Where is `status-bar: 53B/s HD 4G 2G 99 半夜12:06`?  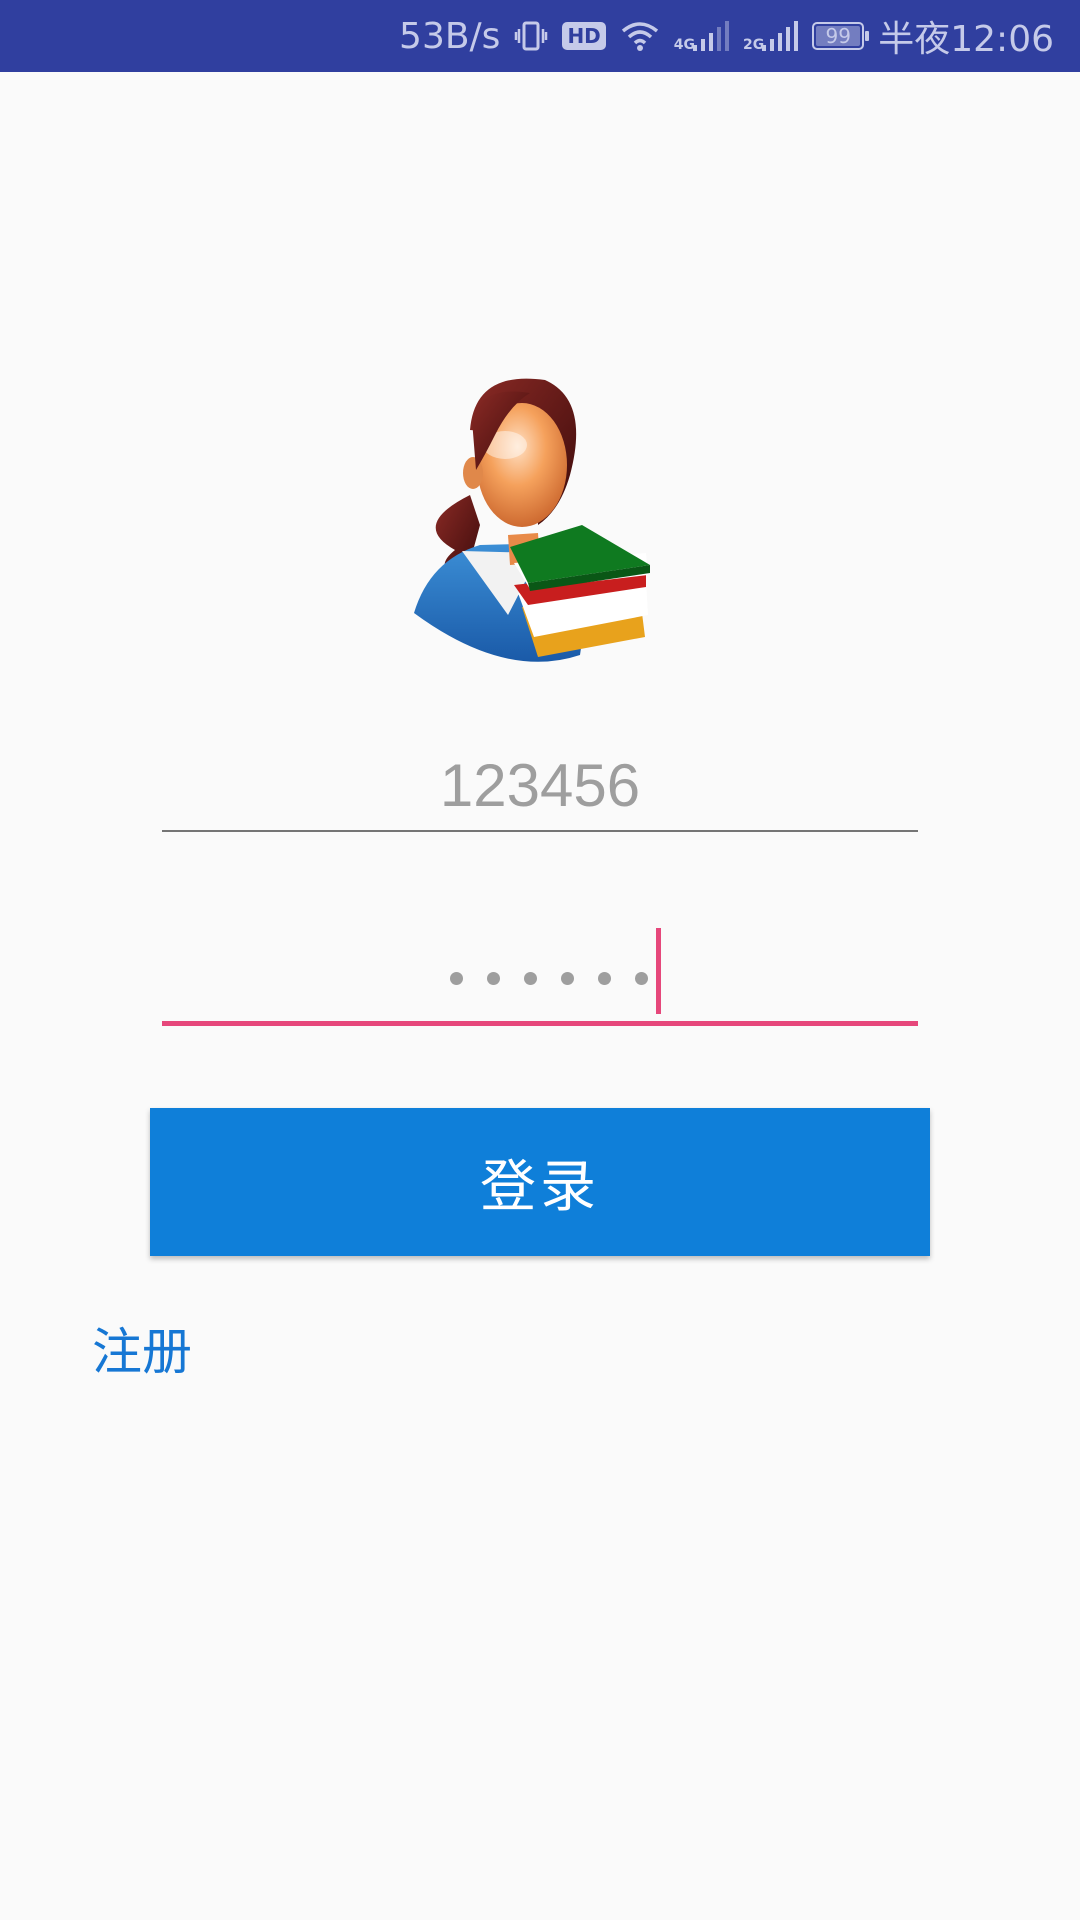 status-bar: 53B/s HD 4G 2G 99 半夜12:06 is located at coordinates (540, 36).